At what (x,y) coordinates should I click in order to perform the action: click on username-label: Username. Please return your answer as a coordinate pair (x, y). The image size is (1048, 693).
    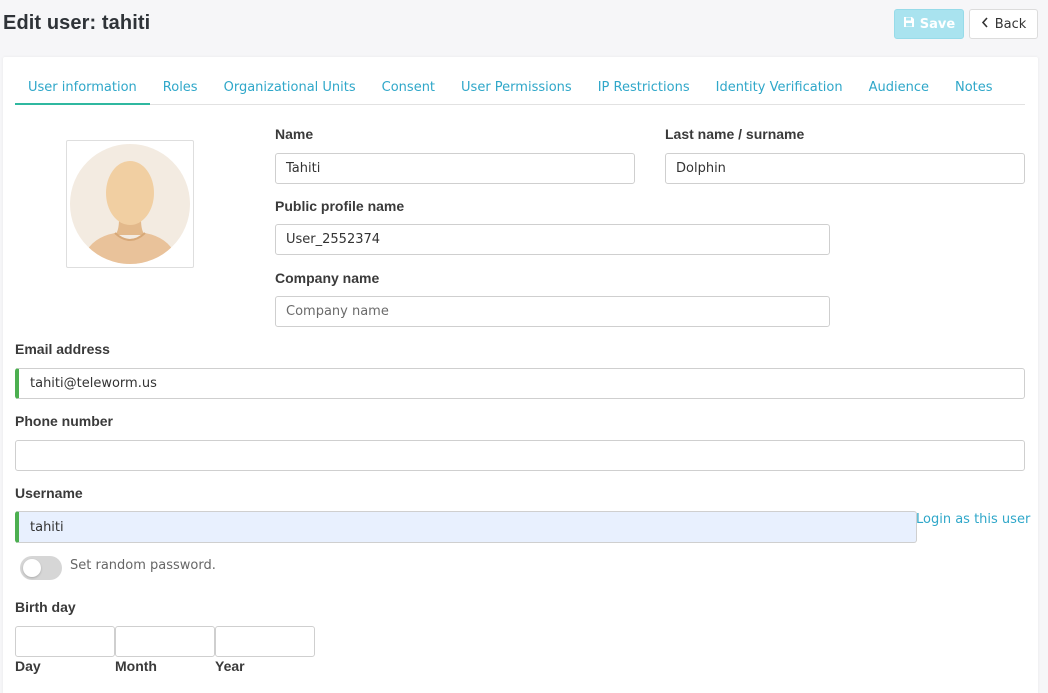
    Looking at the image, I should click on (49, 493).